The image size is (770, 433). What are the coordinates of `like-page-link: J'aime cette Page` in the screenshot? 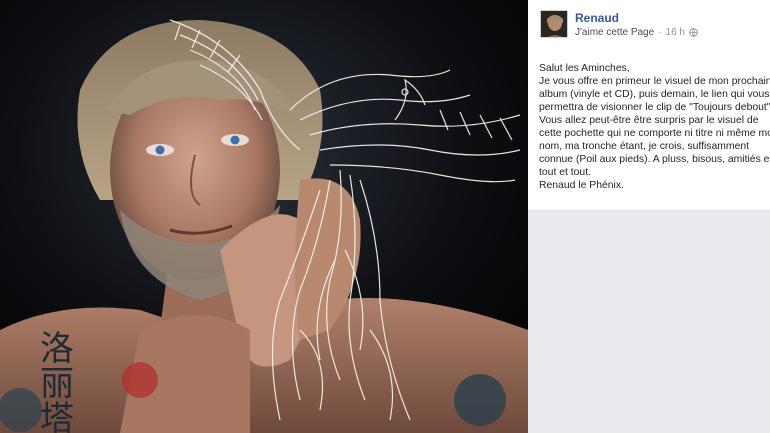 It's located at (614, 32).